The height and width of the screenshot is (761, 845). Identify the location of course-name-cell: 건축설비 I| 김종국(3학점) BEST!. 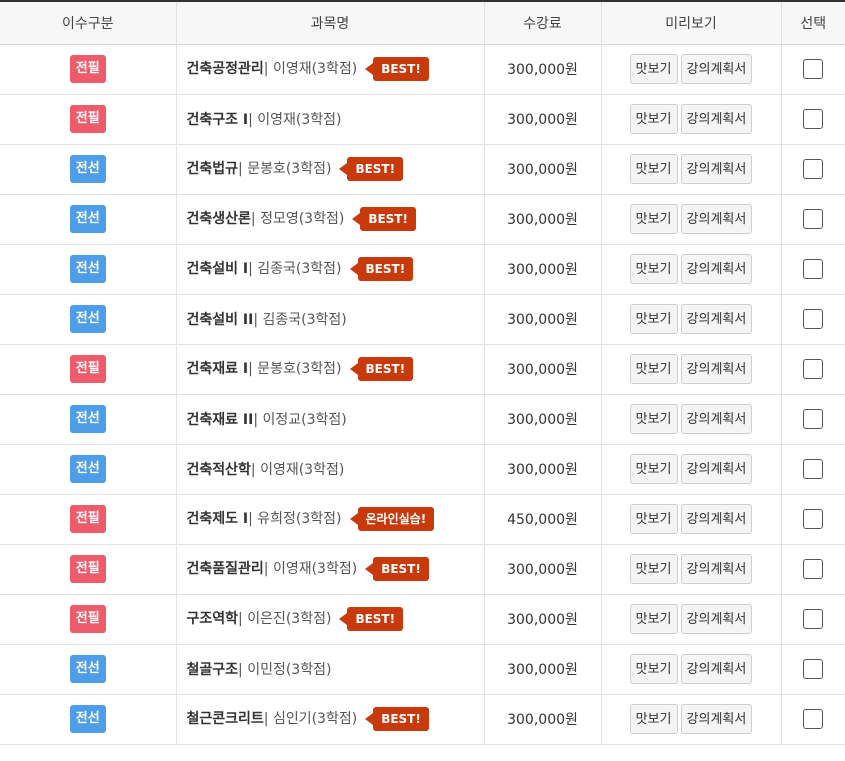
(330, 269).